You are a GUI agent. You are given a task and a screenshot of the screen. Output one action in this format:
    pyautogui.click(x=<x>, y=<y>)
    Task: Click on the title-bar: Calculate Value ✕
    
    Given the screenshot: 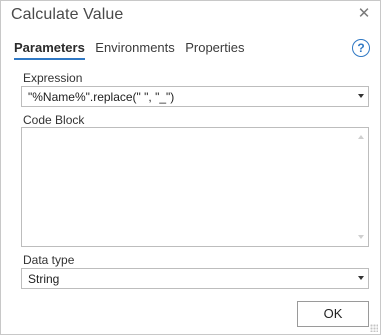 What is the action you would take?
    pyautogui.click(x=190, y=16)
    